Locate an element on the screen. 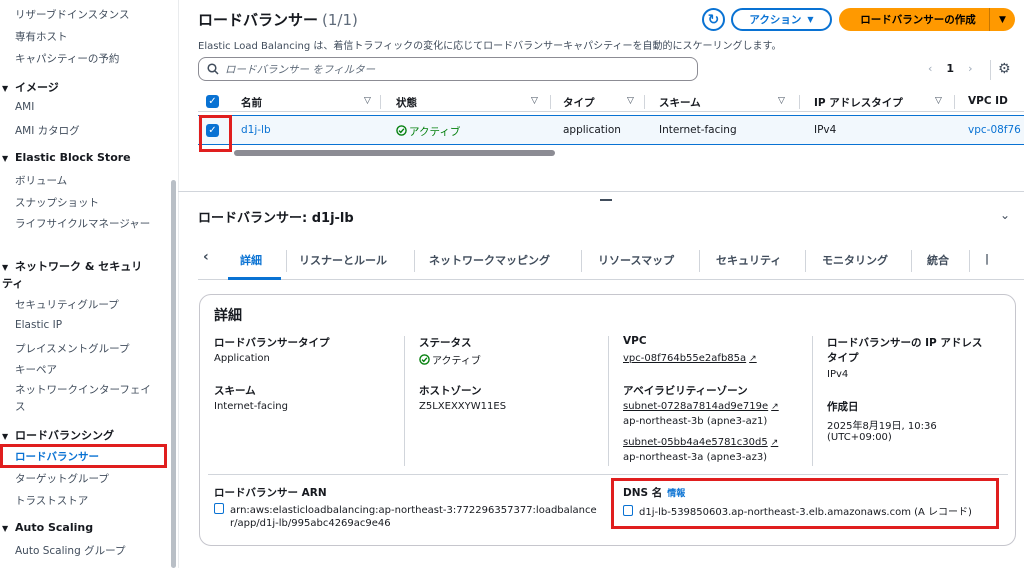 This screenshot has height=568, width=1024. gear-icon: ⚙ is located at coordinates (1004, 69).